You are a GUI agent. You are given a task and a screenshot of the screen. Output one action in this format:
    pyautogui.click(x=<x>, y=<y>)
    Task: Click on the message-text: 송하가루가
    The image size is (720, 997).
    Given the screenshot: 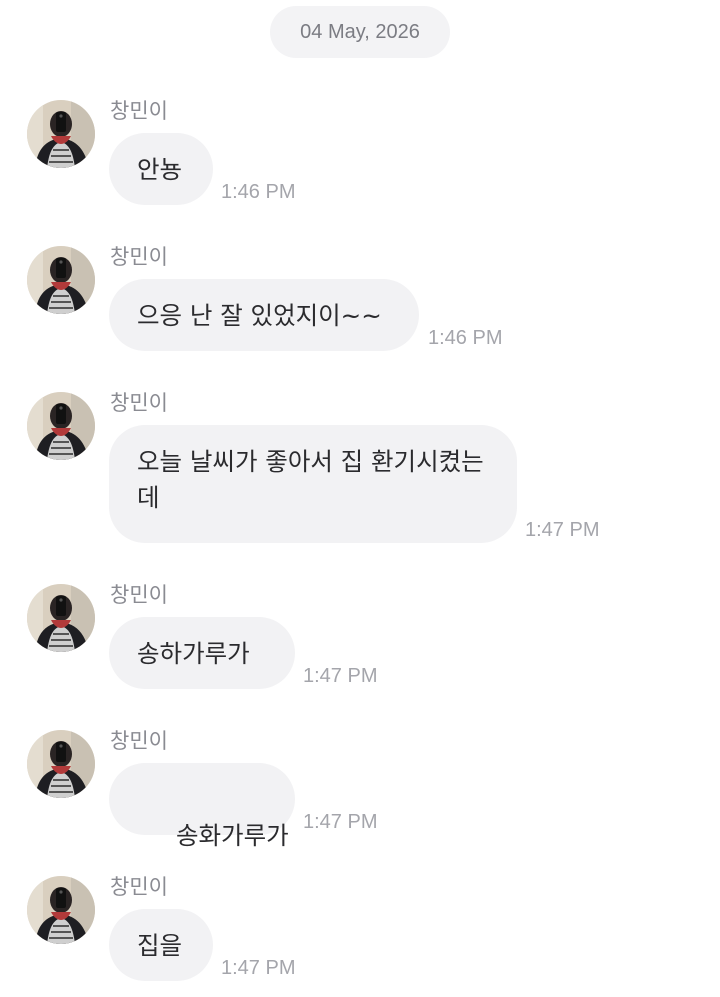 What is the action you would take?
    pyautogui.click(x=193, y=653)
    